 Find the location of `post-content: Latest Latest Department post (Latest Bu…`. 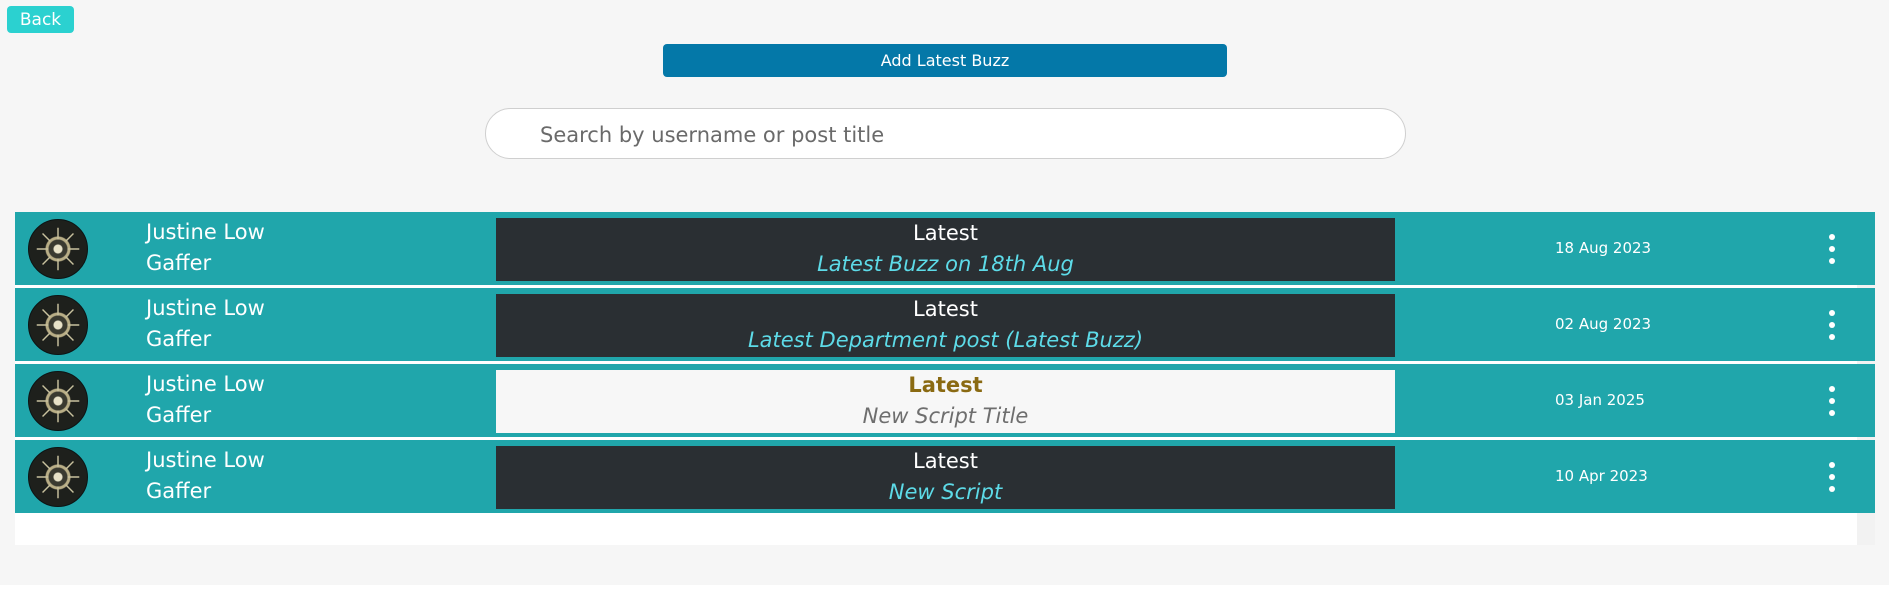

post-content: Latest Latest Department post (Latest Bu… is located at coordinates (945, 325).